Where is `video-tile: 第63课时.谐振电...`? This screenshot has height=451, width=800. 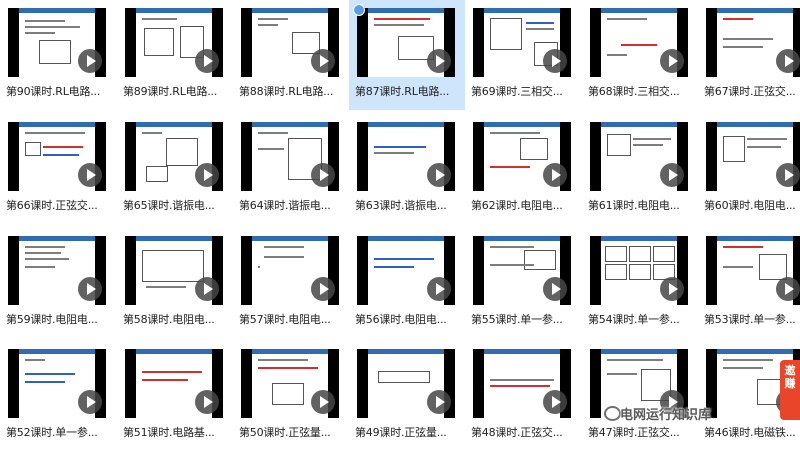 video-tile: 第63课时.谐振电... is located at coordinates (407, 169).